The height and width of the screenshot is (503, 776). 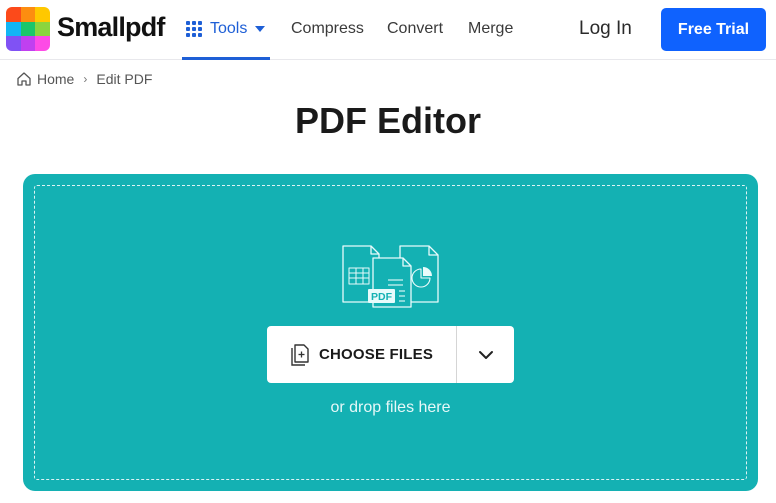 What do you see at coordinates (124, 79) in the screenshot?
I see `breadcrumb-current: Edit PDF` at bounding box center [124, 79].